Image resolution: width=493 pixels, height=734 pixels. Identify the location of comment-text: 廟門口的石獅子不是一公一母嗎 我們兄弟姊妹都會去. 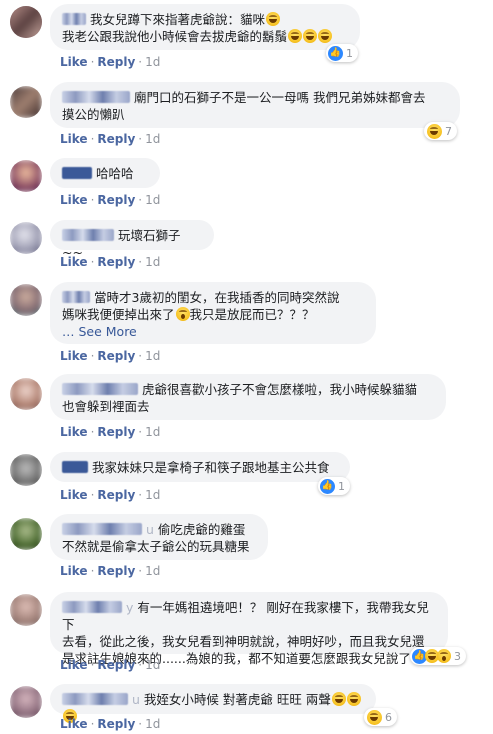
(280, 97).